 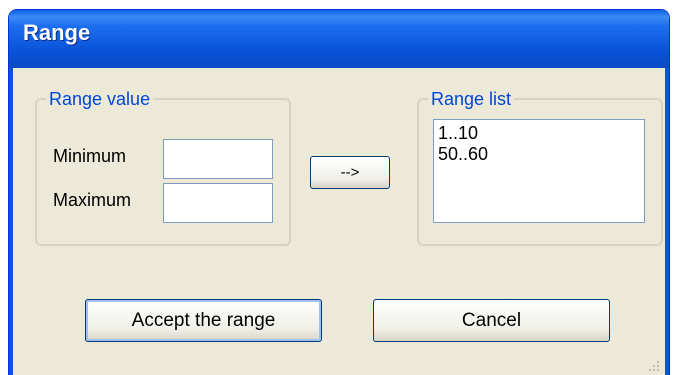 I want to click on minimum-label: Minimum, so click(x=90, y=156).